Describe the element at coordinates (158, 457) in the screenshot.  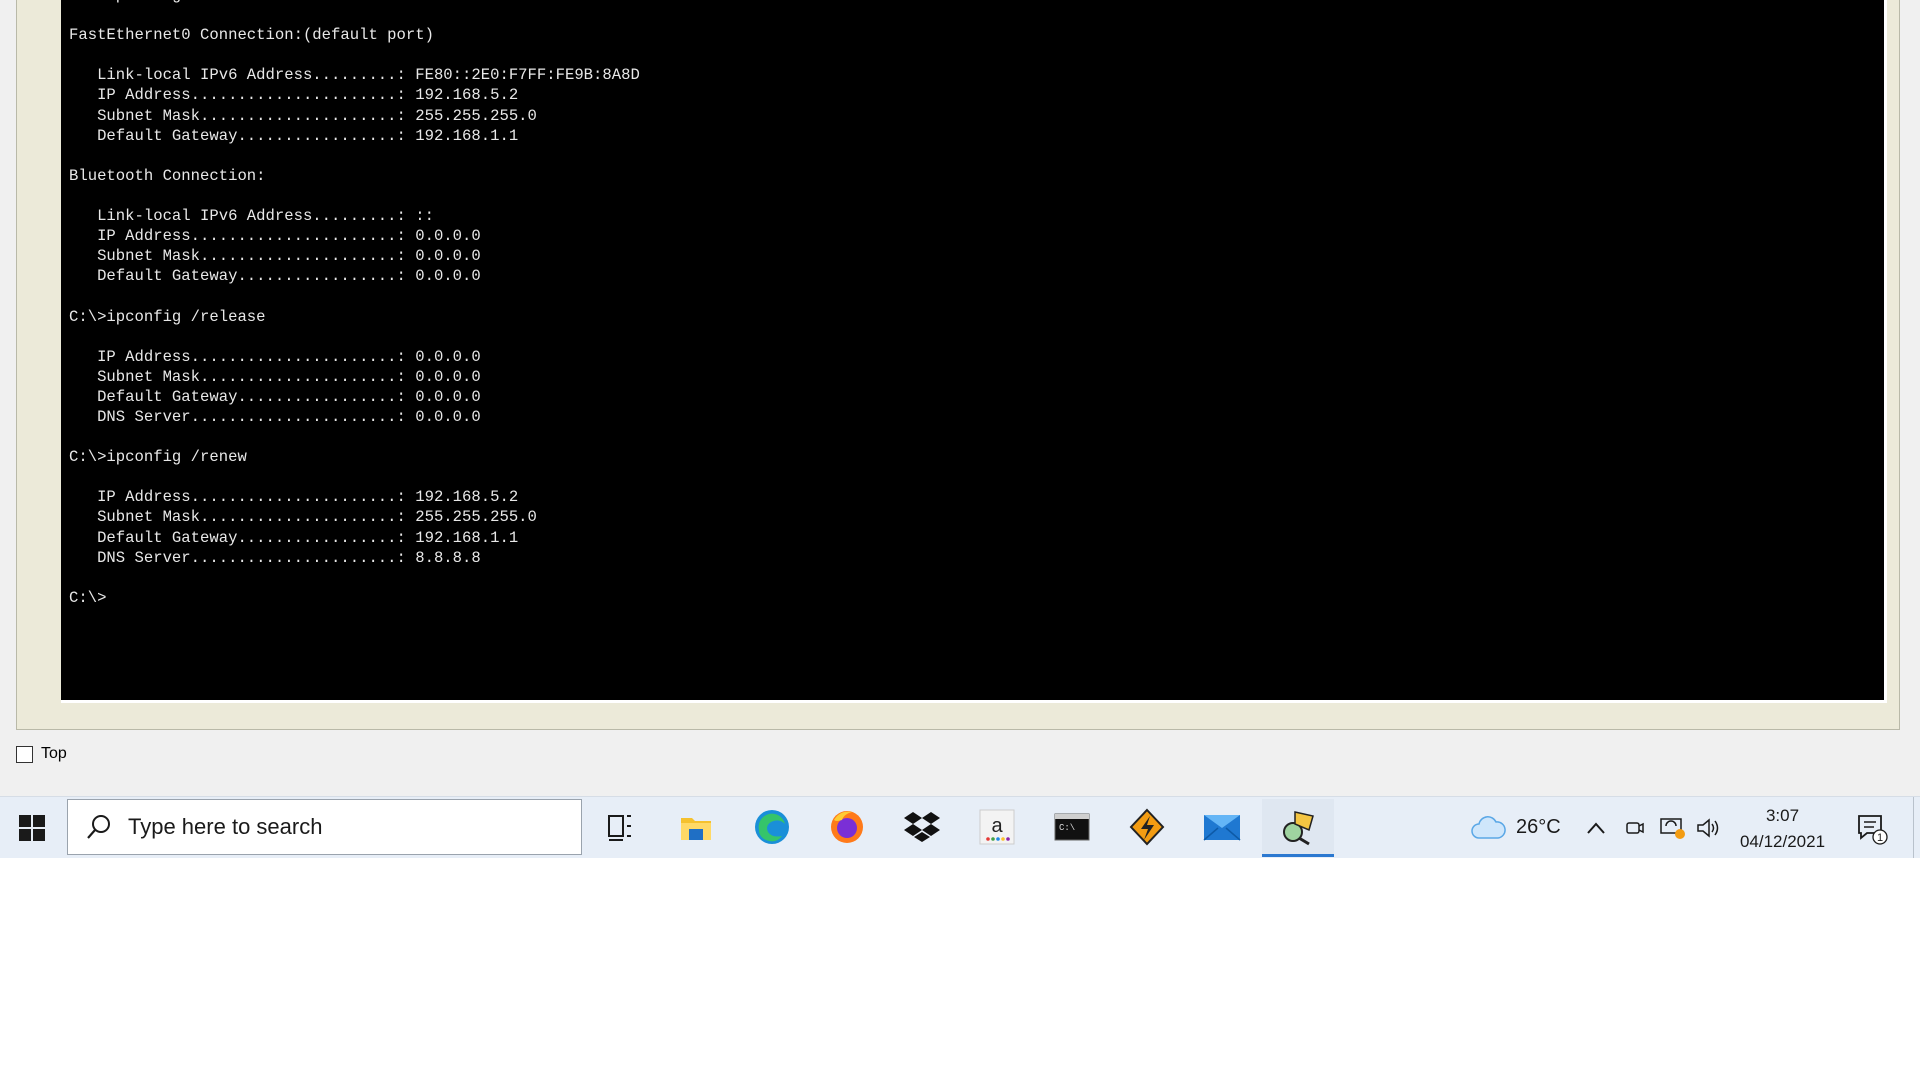
I see `terminal-line: C:\>ipconfig /renew` at that location.